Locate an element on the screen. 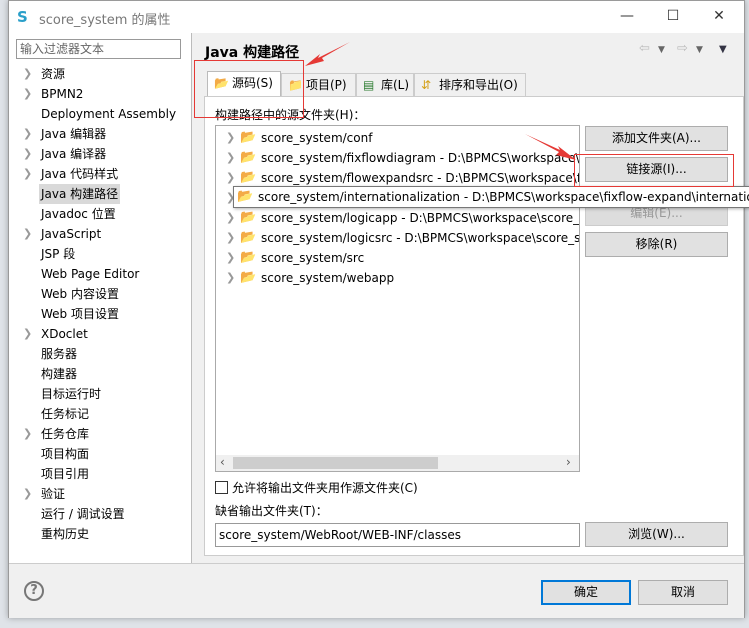 The image size is (749, 628). annotation-arrows is located at coordinates (440, 101).